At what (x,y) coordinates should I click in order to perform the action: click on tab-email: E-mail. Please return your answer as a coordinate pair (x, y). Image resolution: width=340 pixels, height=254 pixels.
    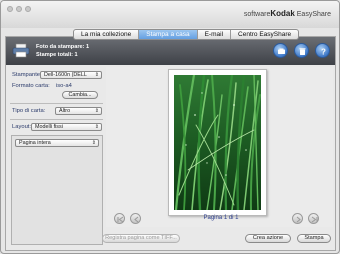
    Looking at the image, I should click on (215, 34).